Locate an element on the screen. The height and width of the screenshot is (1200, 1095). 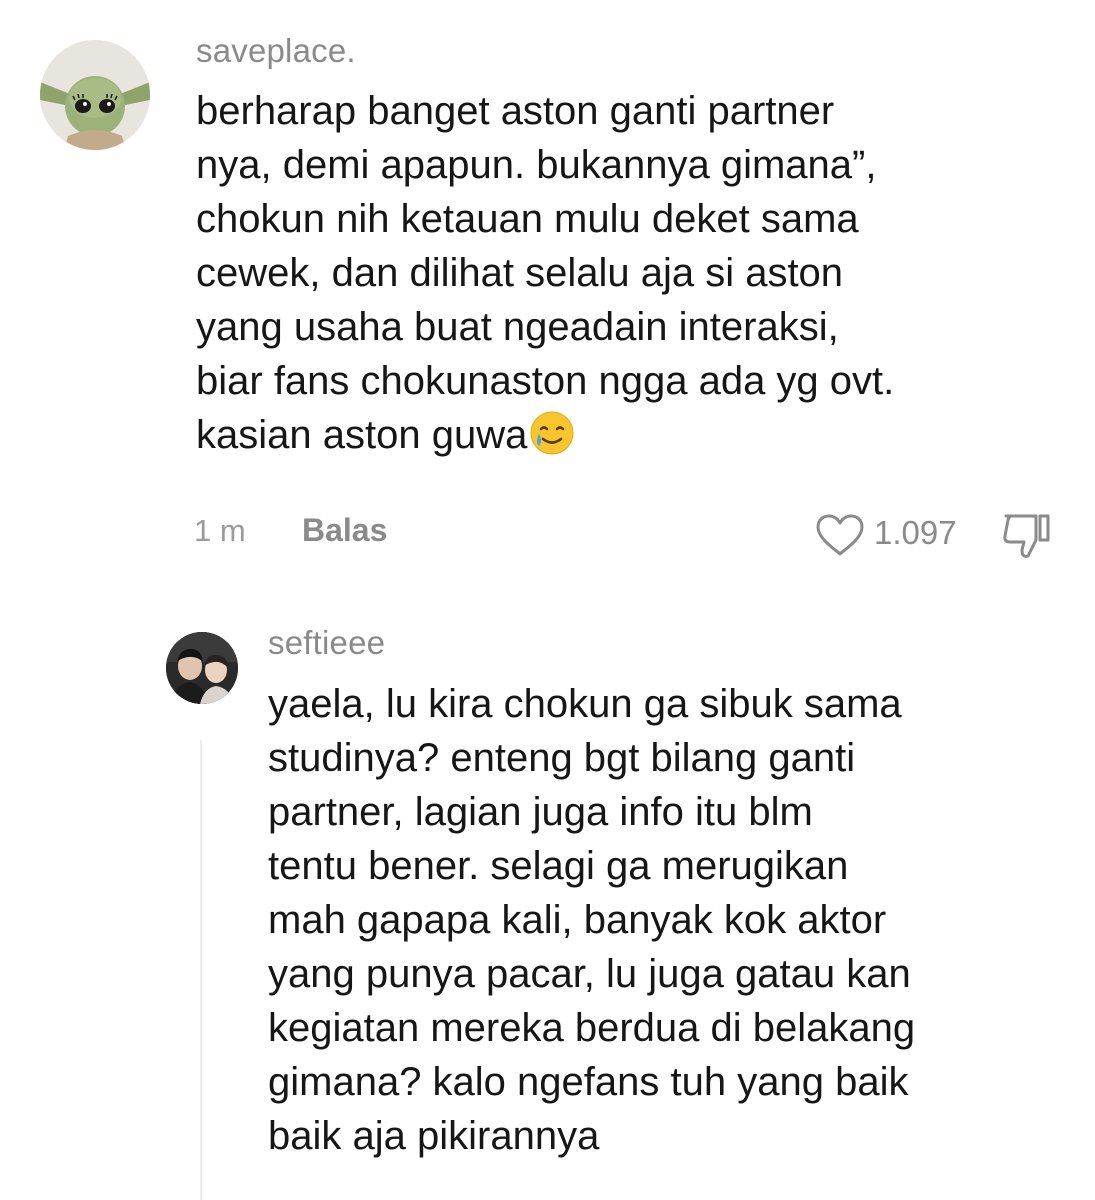
heart-outline-icon is located at coordinates (840, 535).